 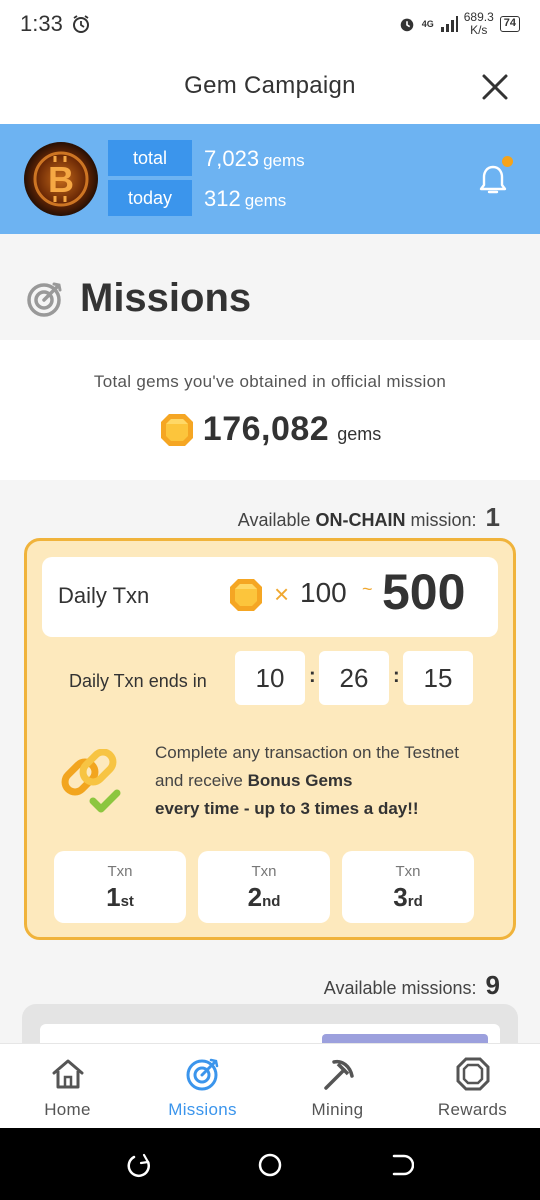 What do you see at coordinates (67, 1074) in the screenshot?
I see `home-icon` at bounding box center [67, 1074].